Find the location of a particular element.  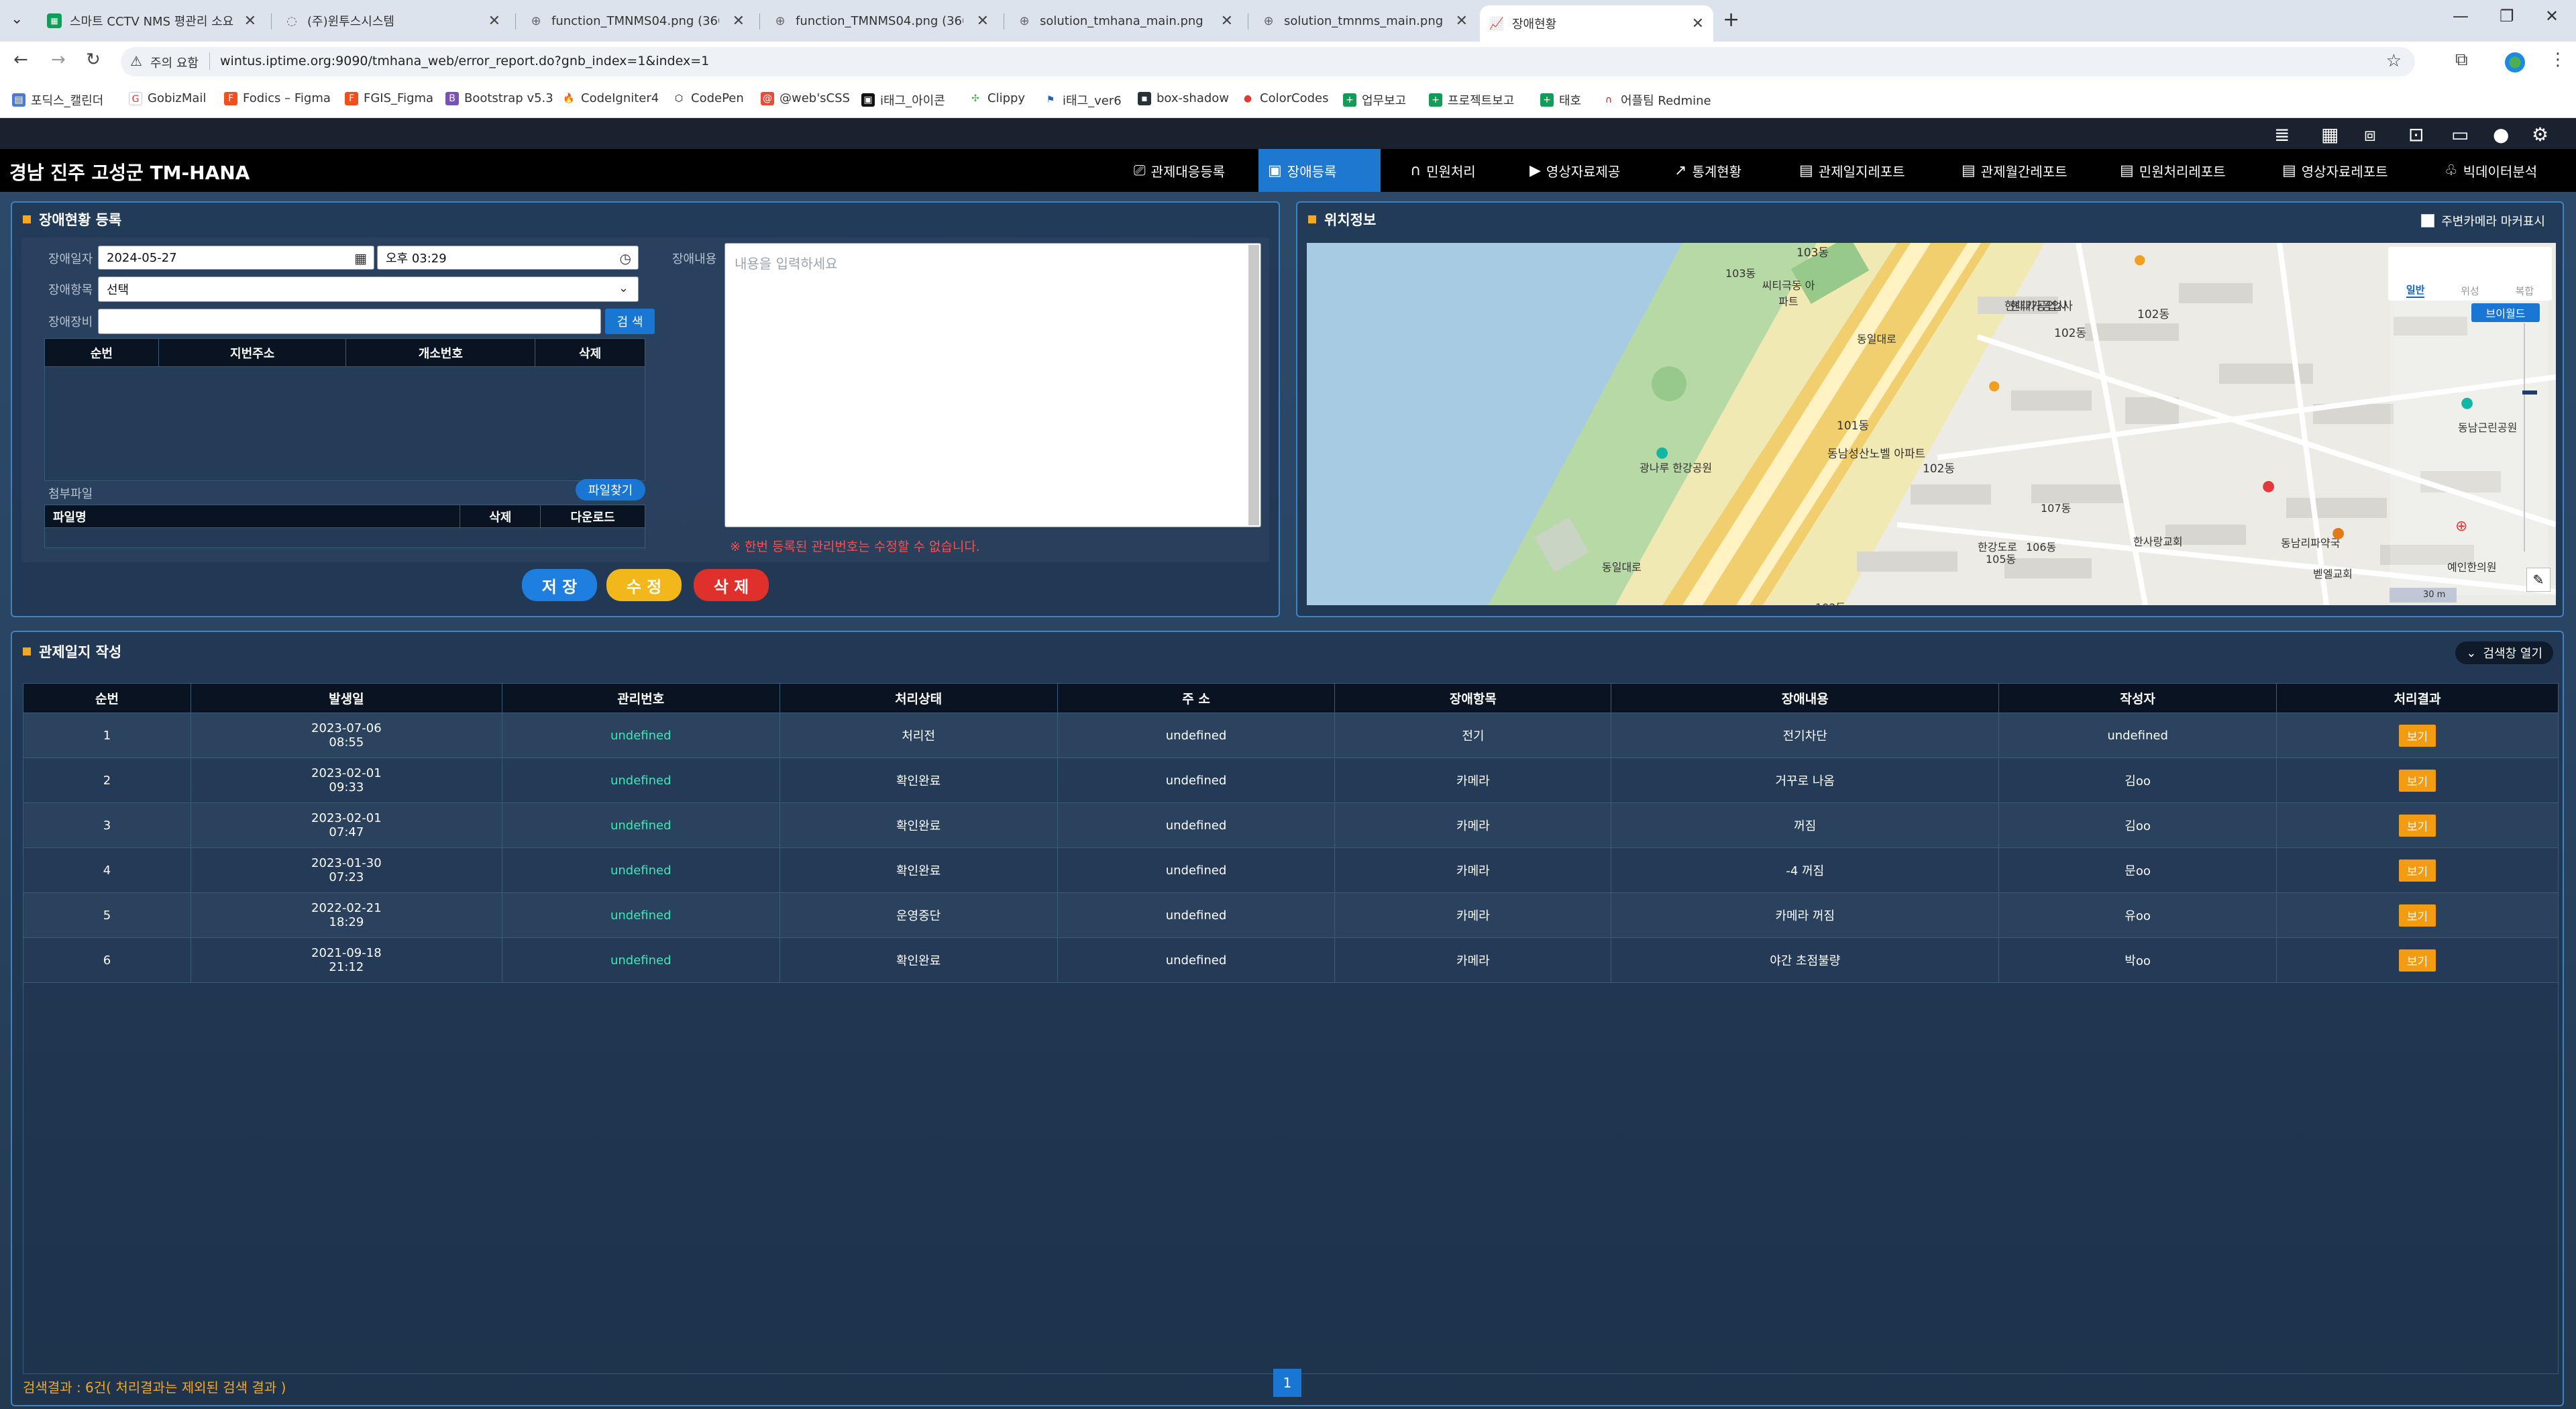

browser-tab: ▦ 스마트 CCTV NMS 평관리 소요 ✕ is located at coordinates (152, 20).